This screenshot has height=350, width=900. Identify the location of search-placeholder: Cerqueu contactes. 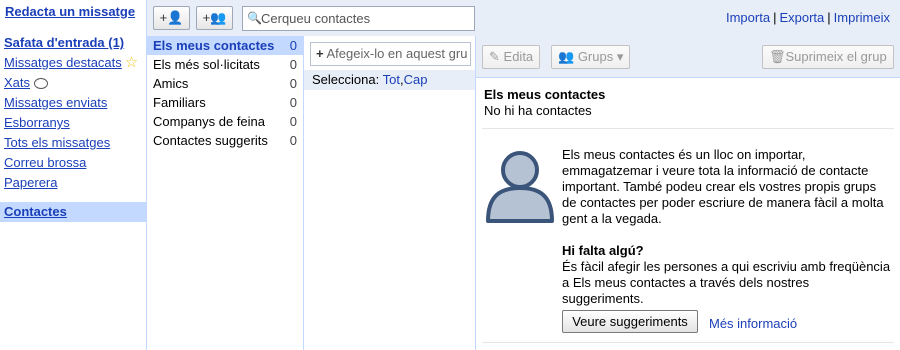
(316, 18).